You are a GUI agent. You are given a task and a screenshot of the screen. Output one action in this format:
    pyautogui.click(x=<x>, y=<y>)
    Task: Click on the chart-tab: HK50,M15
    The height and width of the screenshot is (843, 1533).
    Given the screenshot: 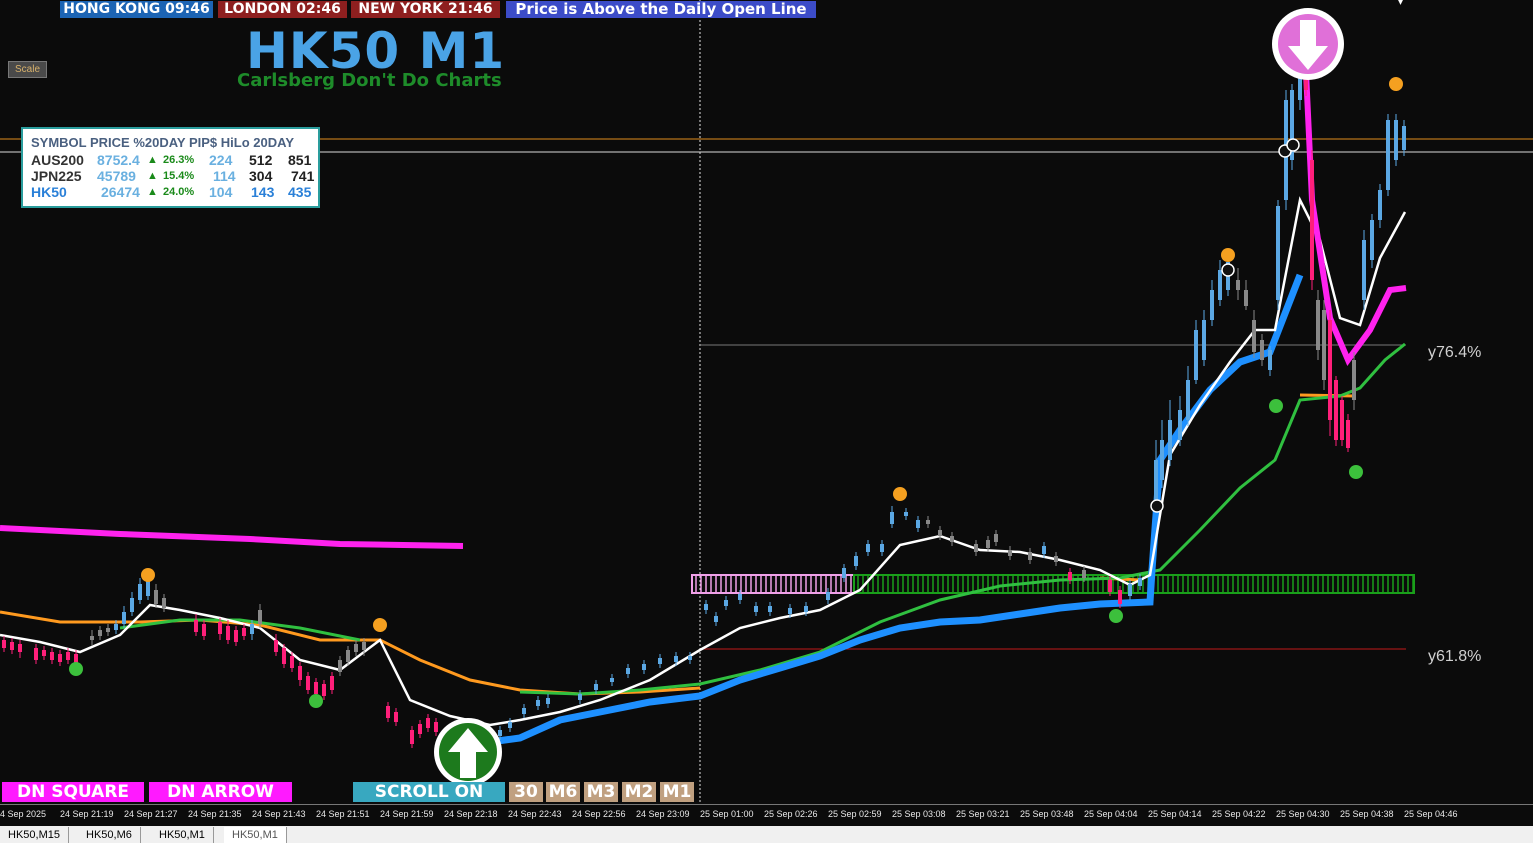 What is the action you would take?
    pyautogui.click(x=34, y=835)
    